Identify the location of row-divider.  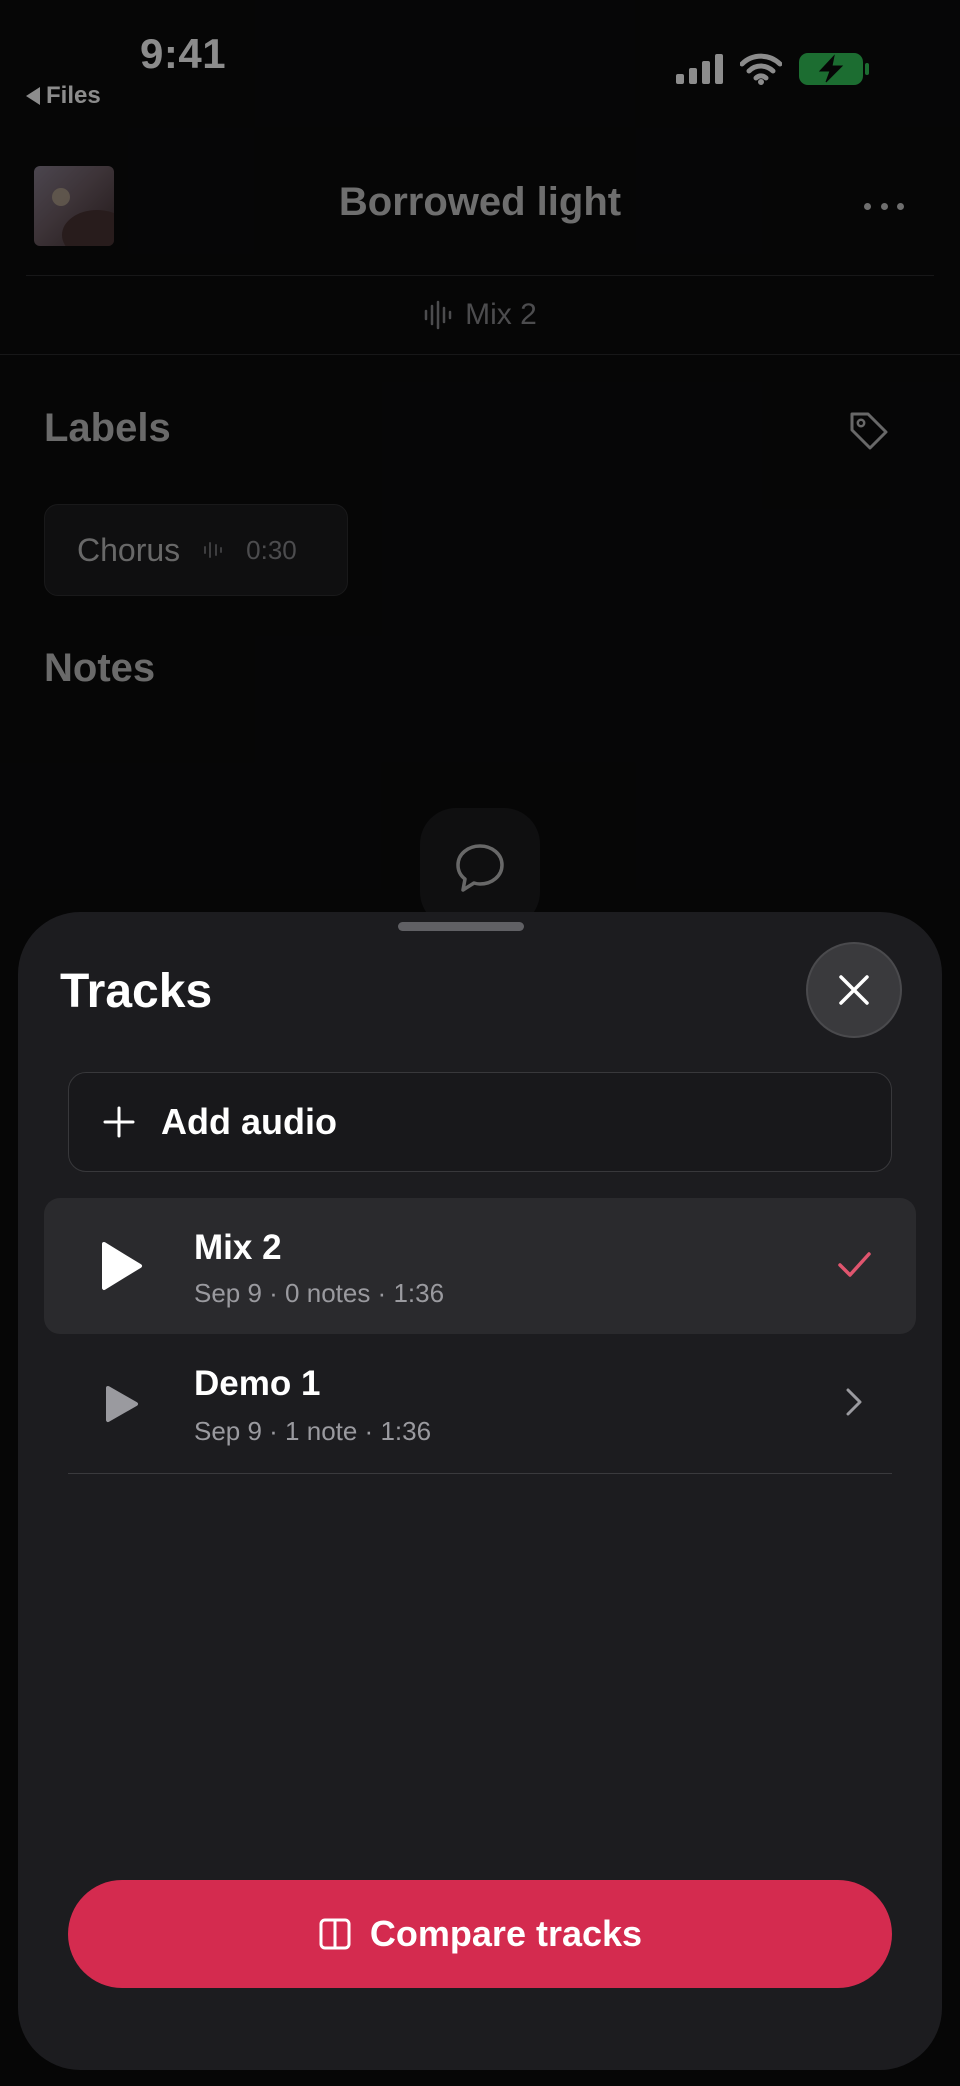
(480, 1473).